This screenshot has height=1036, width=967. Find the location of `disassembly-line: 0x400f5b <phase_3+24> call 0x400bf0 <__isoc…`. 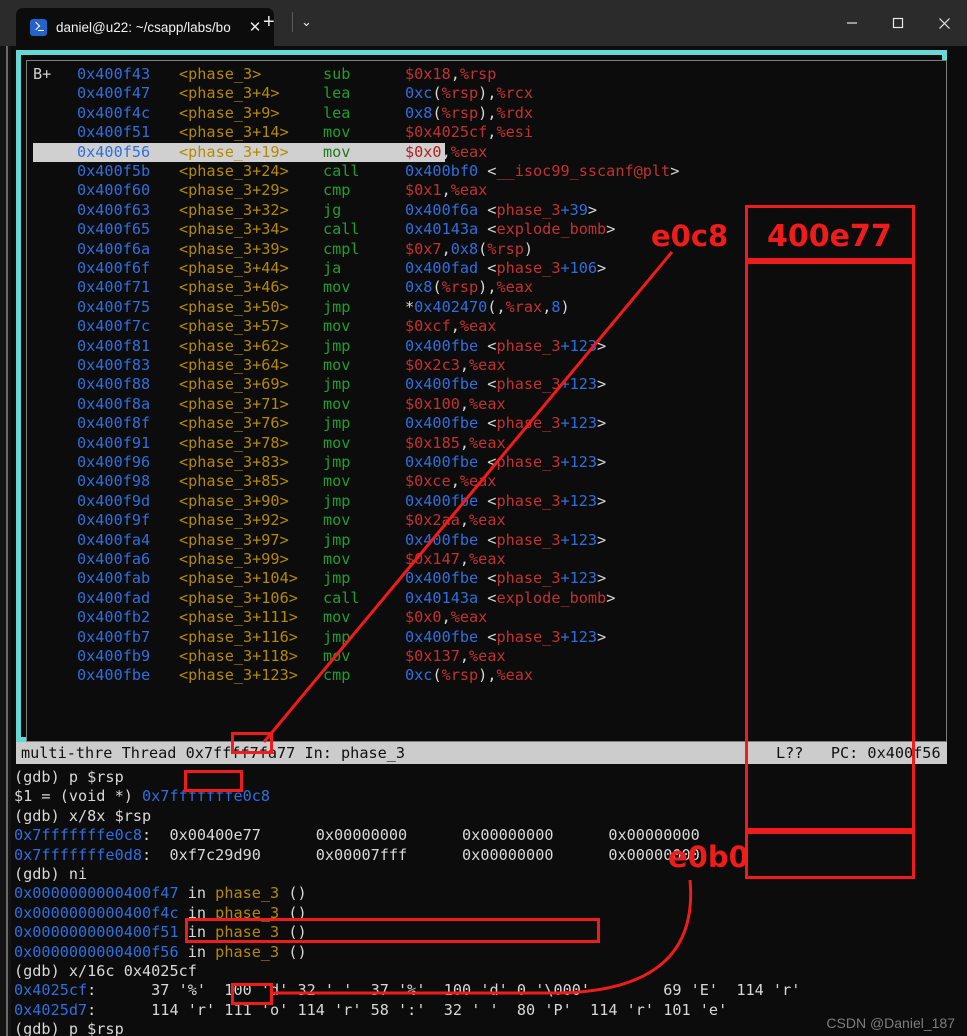

disassembly-line: 0x400f5b <phase_3+24> call 0x400bf0 <__isoc… is located at coordinates (356, 171).